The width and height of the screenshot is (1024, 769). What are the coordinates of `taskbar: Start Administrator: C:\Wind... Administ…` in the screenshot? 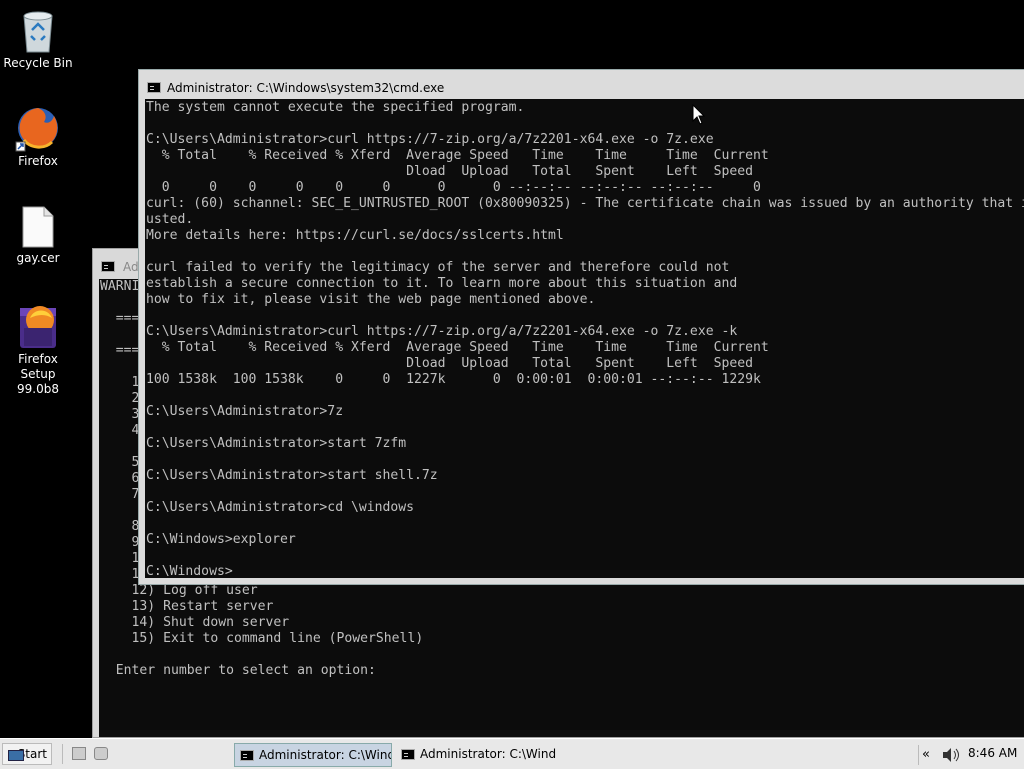 It's located at (512, 753).